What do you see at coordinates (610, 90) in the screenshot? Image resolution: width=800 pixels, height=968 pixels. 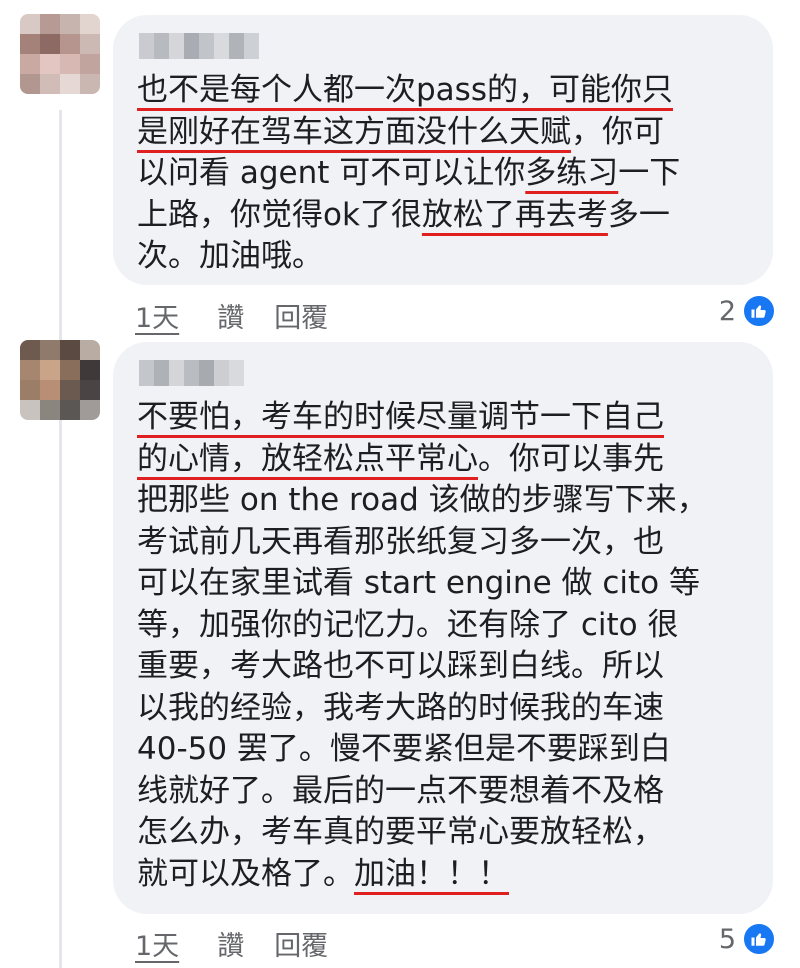 I see `underlined-text: 可能你只` at bounding box center [610, 90].